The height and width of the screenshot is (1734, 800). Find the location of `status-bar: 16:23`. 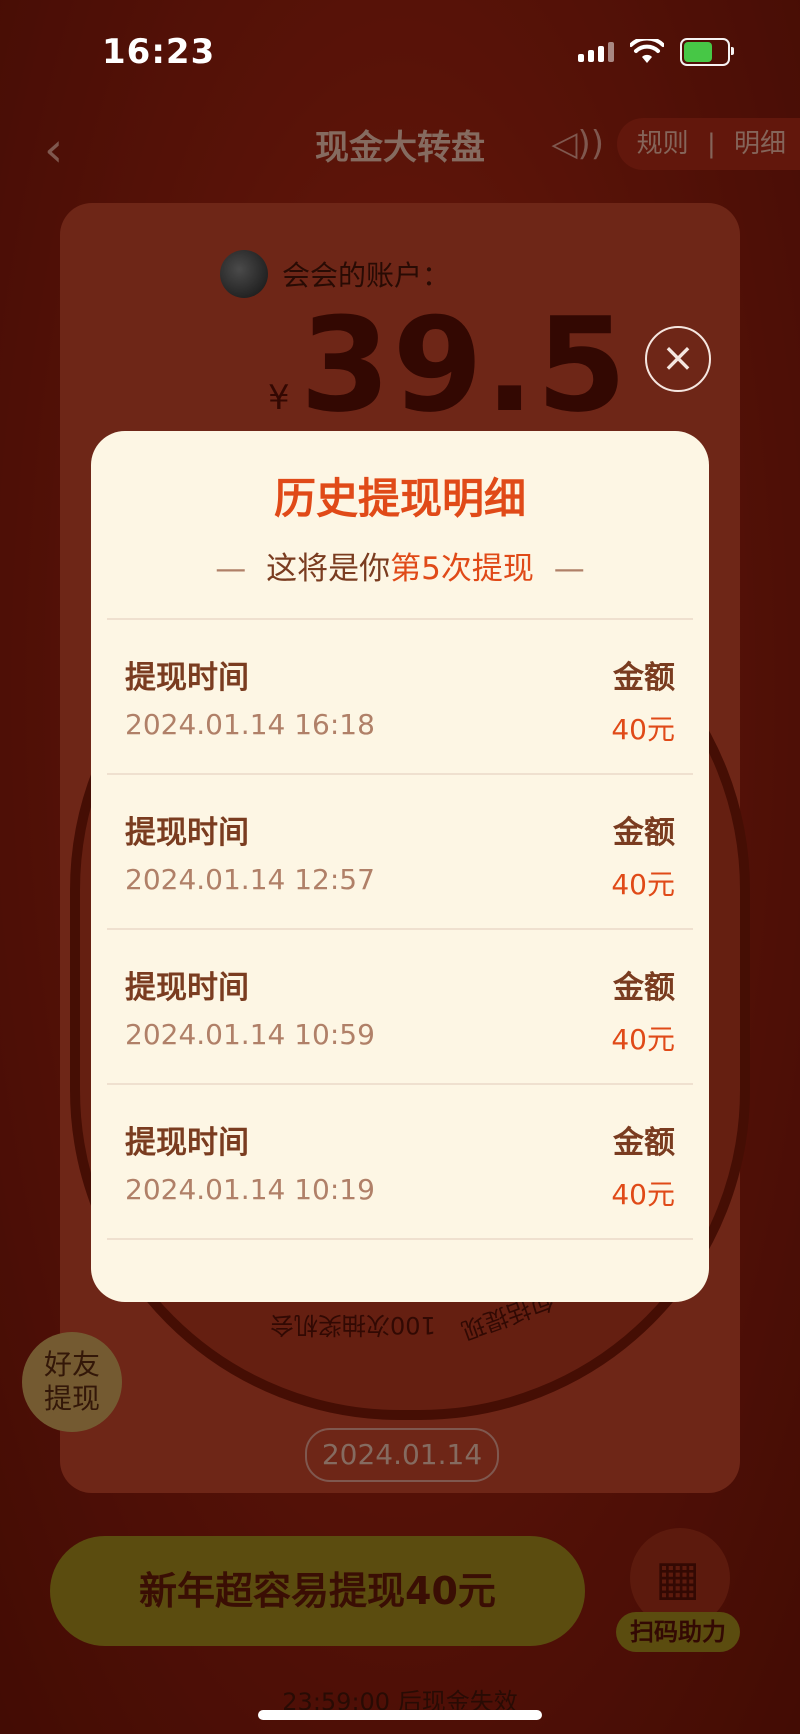

status-bar: 16:23 is located at coordinates (400, 50).